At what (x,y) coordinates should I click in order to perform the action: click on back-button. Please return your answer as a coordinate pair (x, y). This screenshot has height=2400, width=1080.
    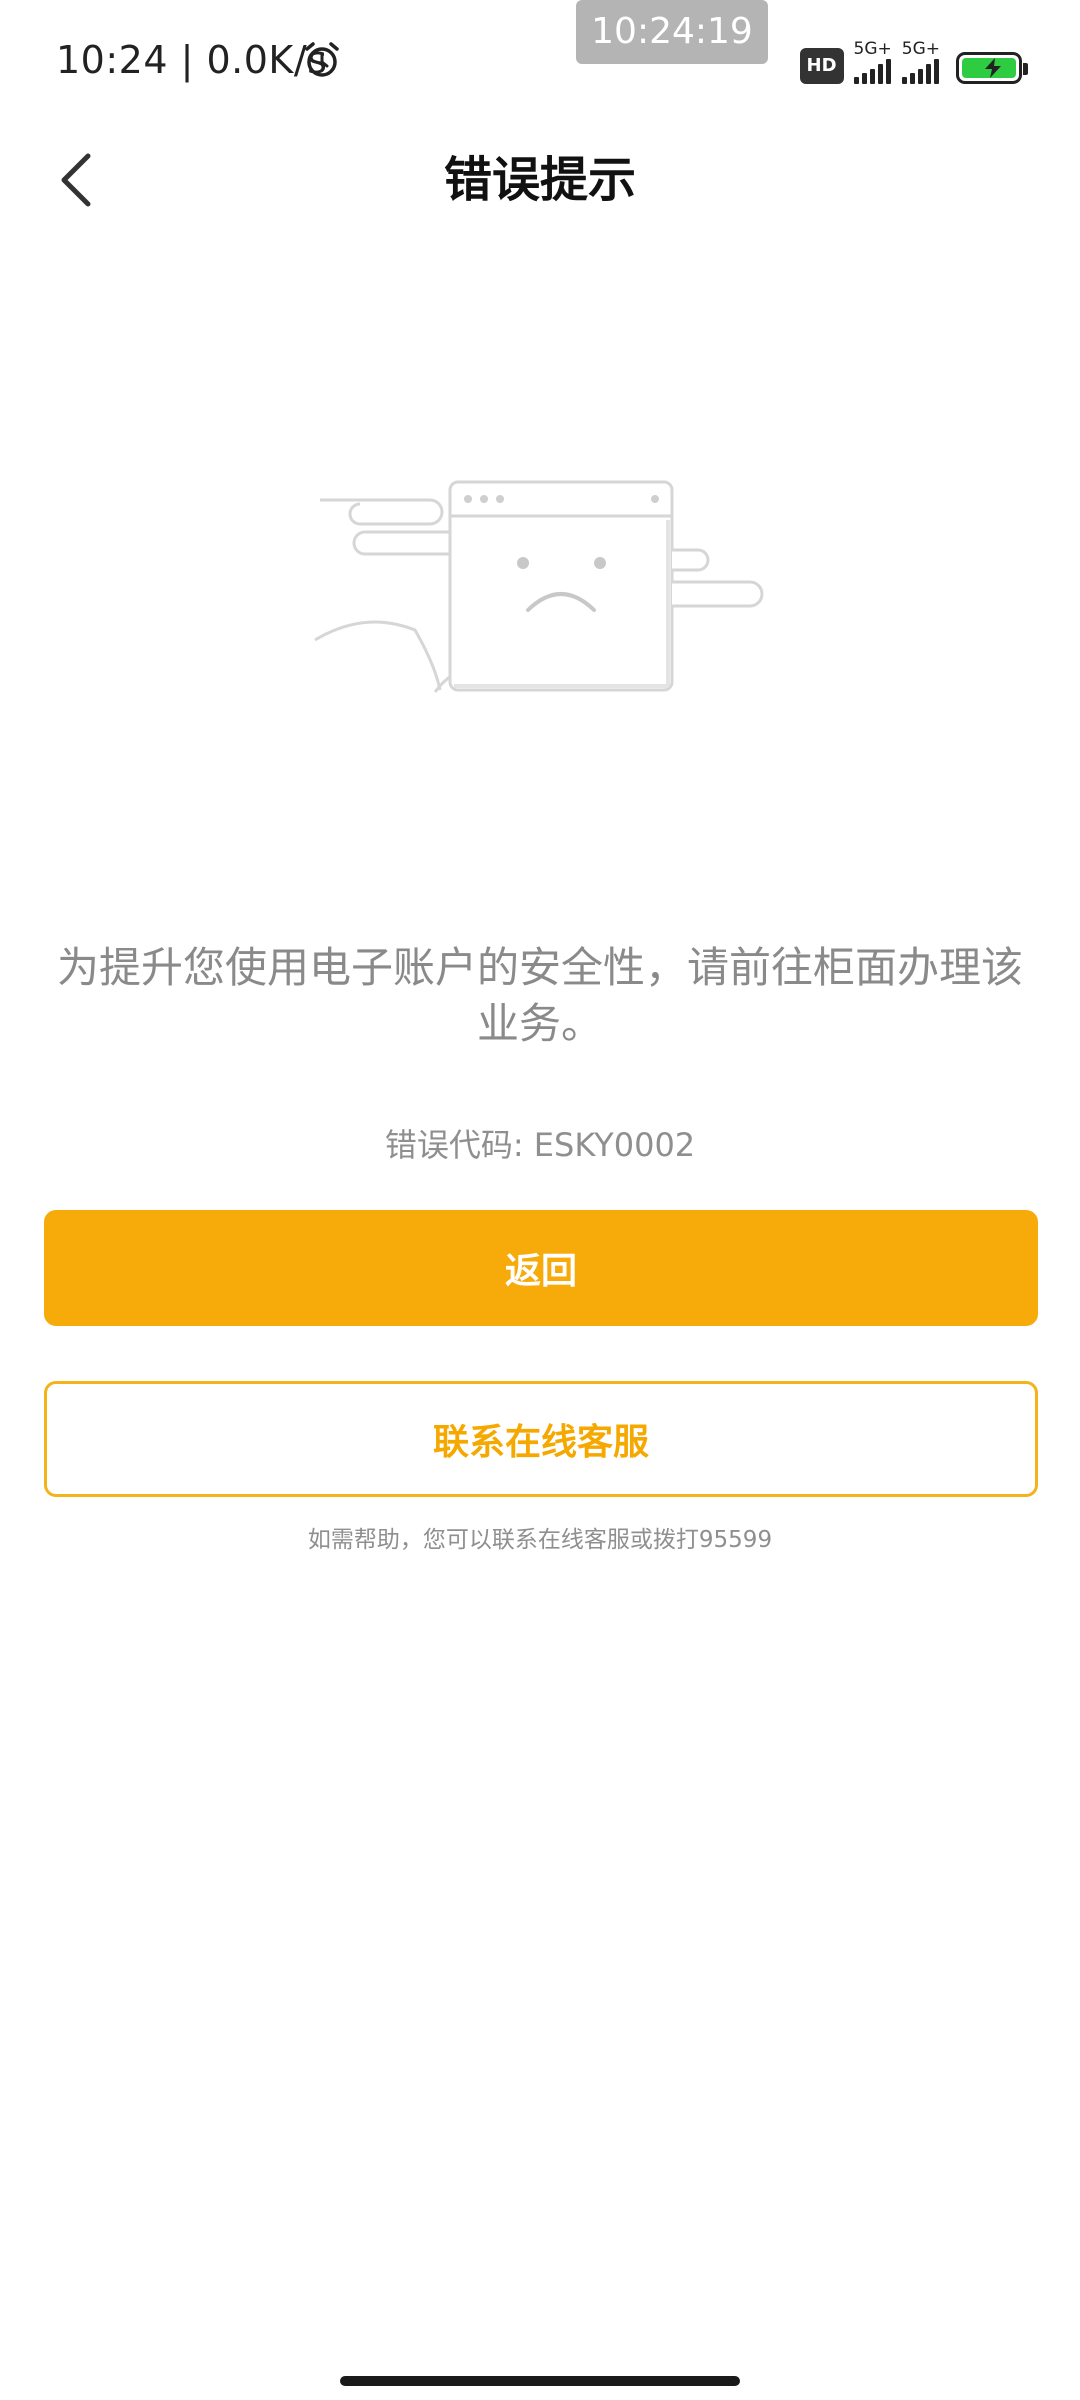
    Looking at the image, I should click on (76, 180).